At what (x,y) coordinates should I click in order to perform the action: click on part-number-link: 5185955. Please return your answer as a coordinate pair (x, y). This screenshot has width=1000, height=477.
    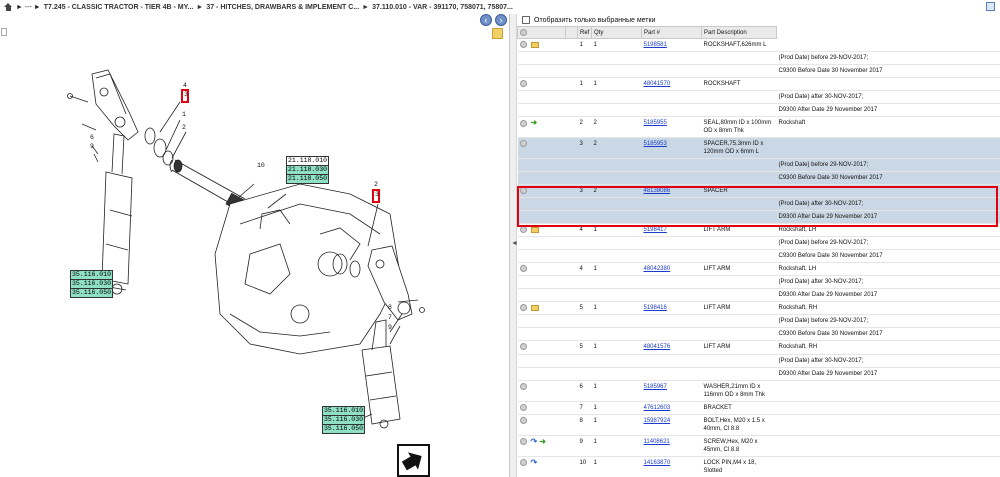
    Looking at the image, I should click on (655, 123).